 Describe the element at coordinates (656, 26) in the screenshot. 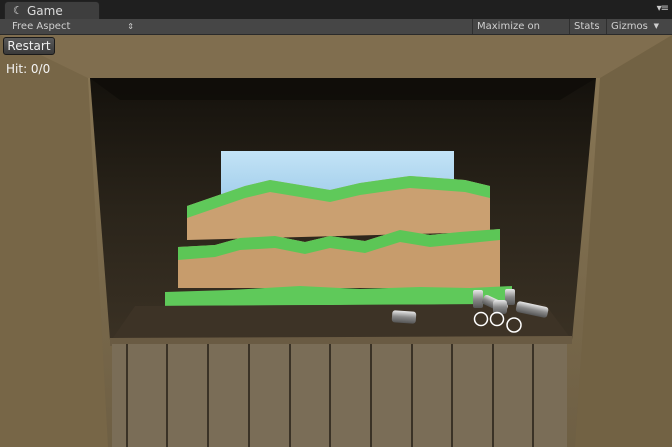

I see `chevron-down-icon: ▼` at that location.